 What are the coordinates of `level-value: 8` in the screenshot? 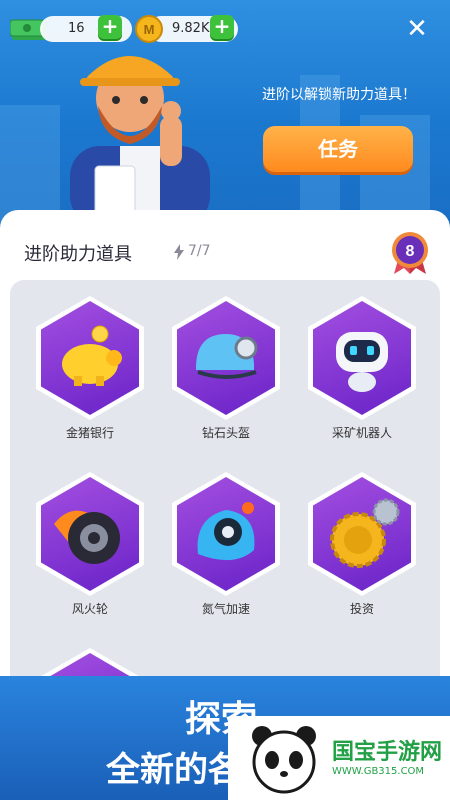 It's located at (410, 251).